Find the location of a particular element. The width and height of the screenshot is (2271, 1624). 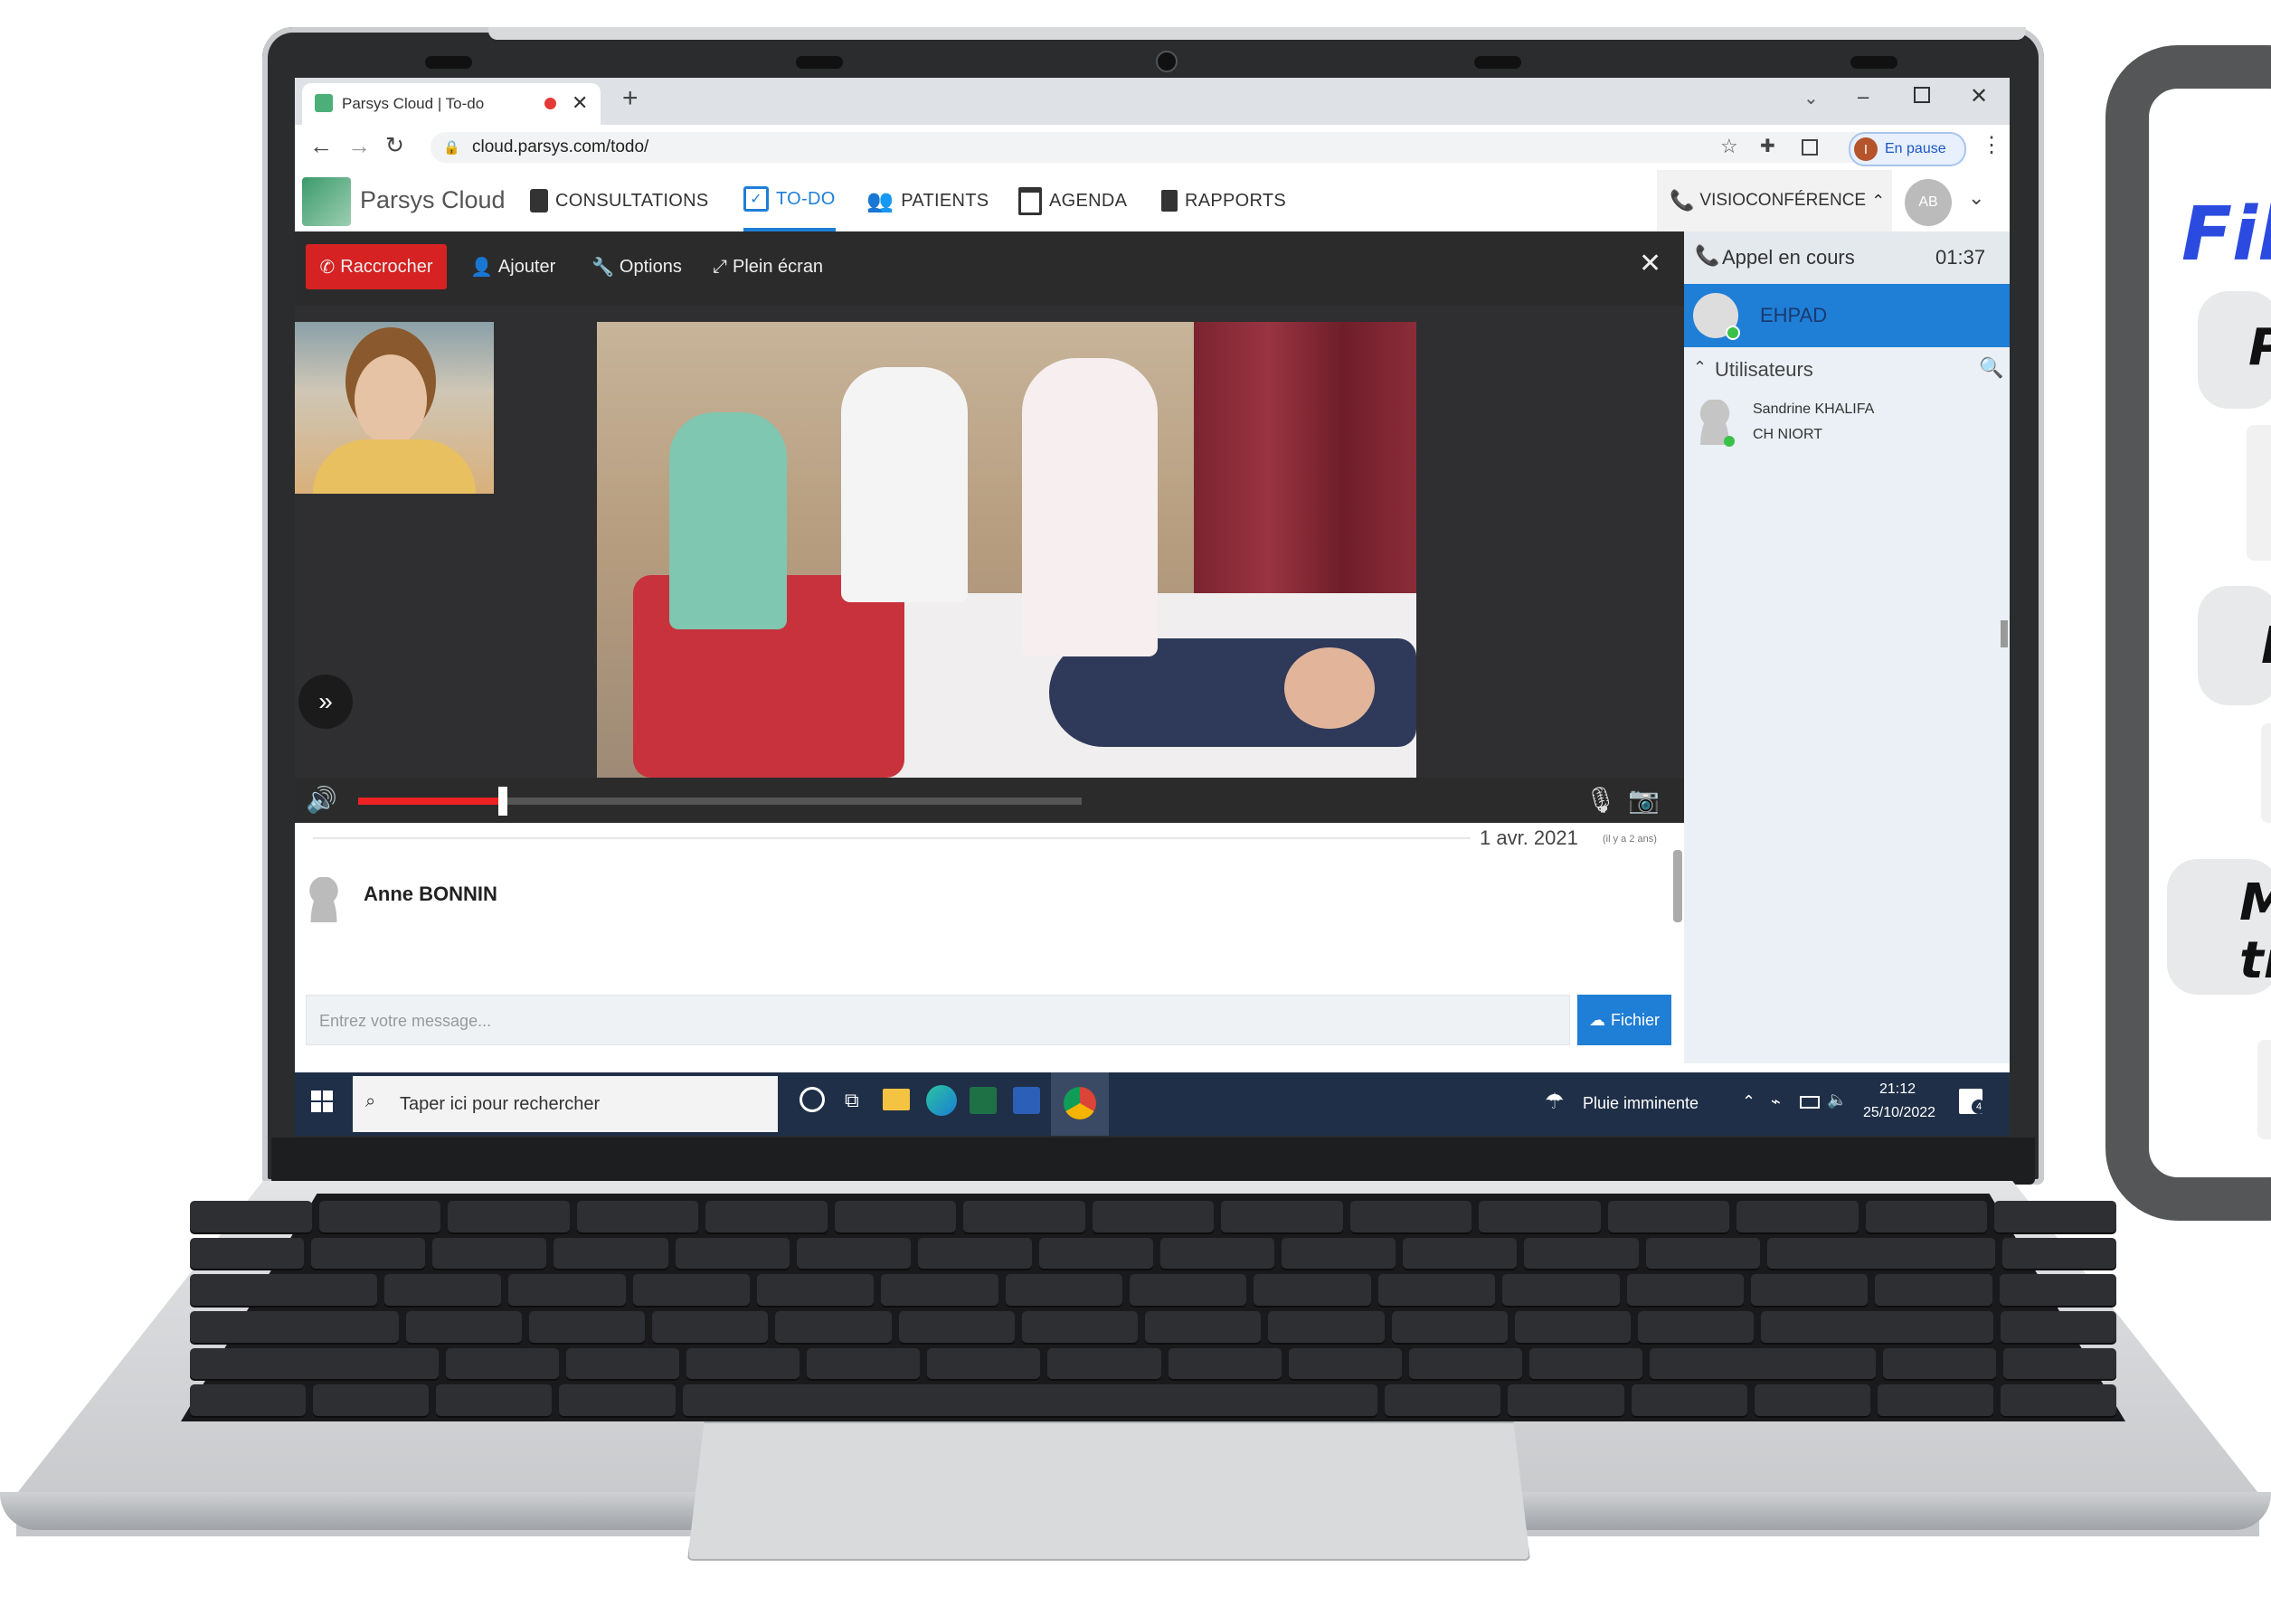

cortana-icon is located at coordinates (812, 1099).